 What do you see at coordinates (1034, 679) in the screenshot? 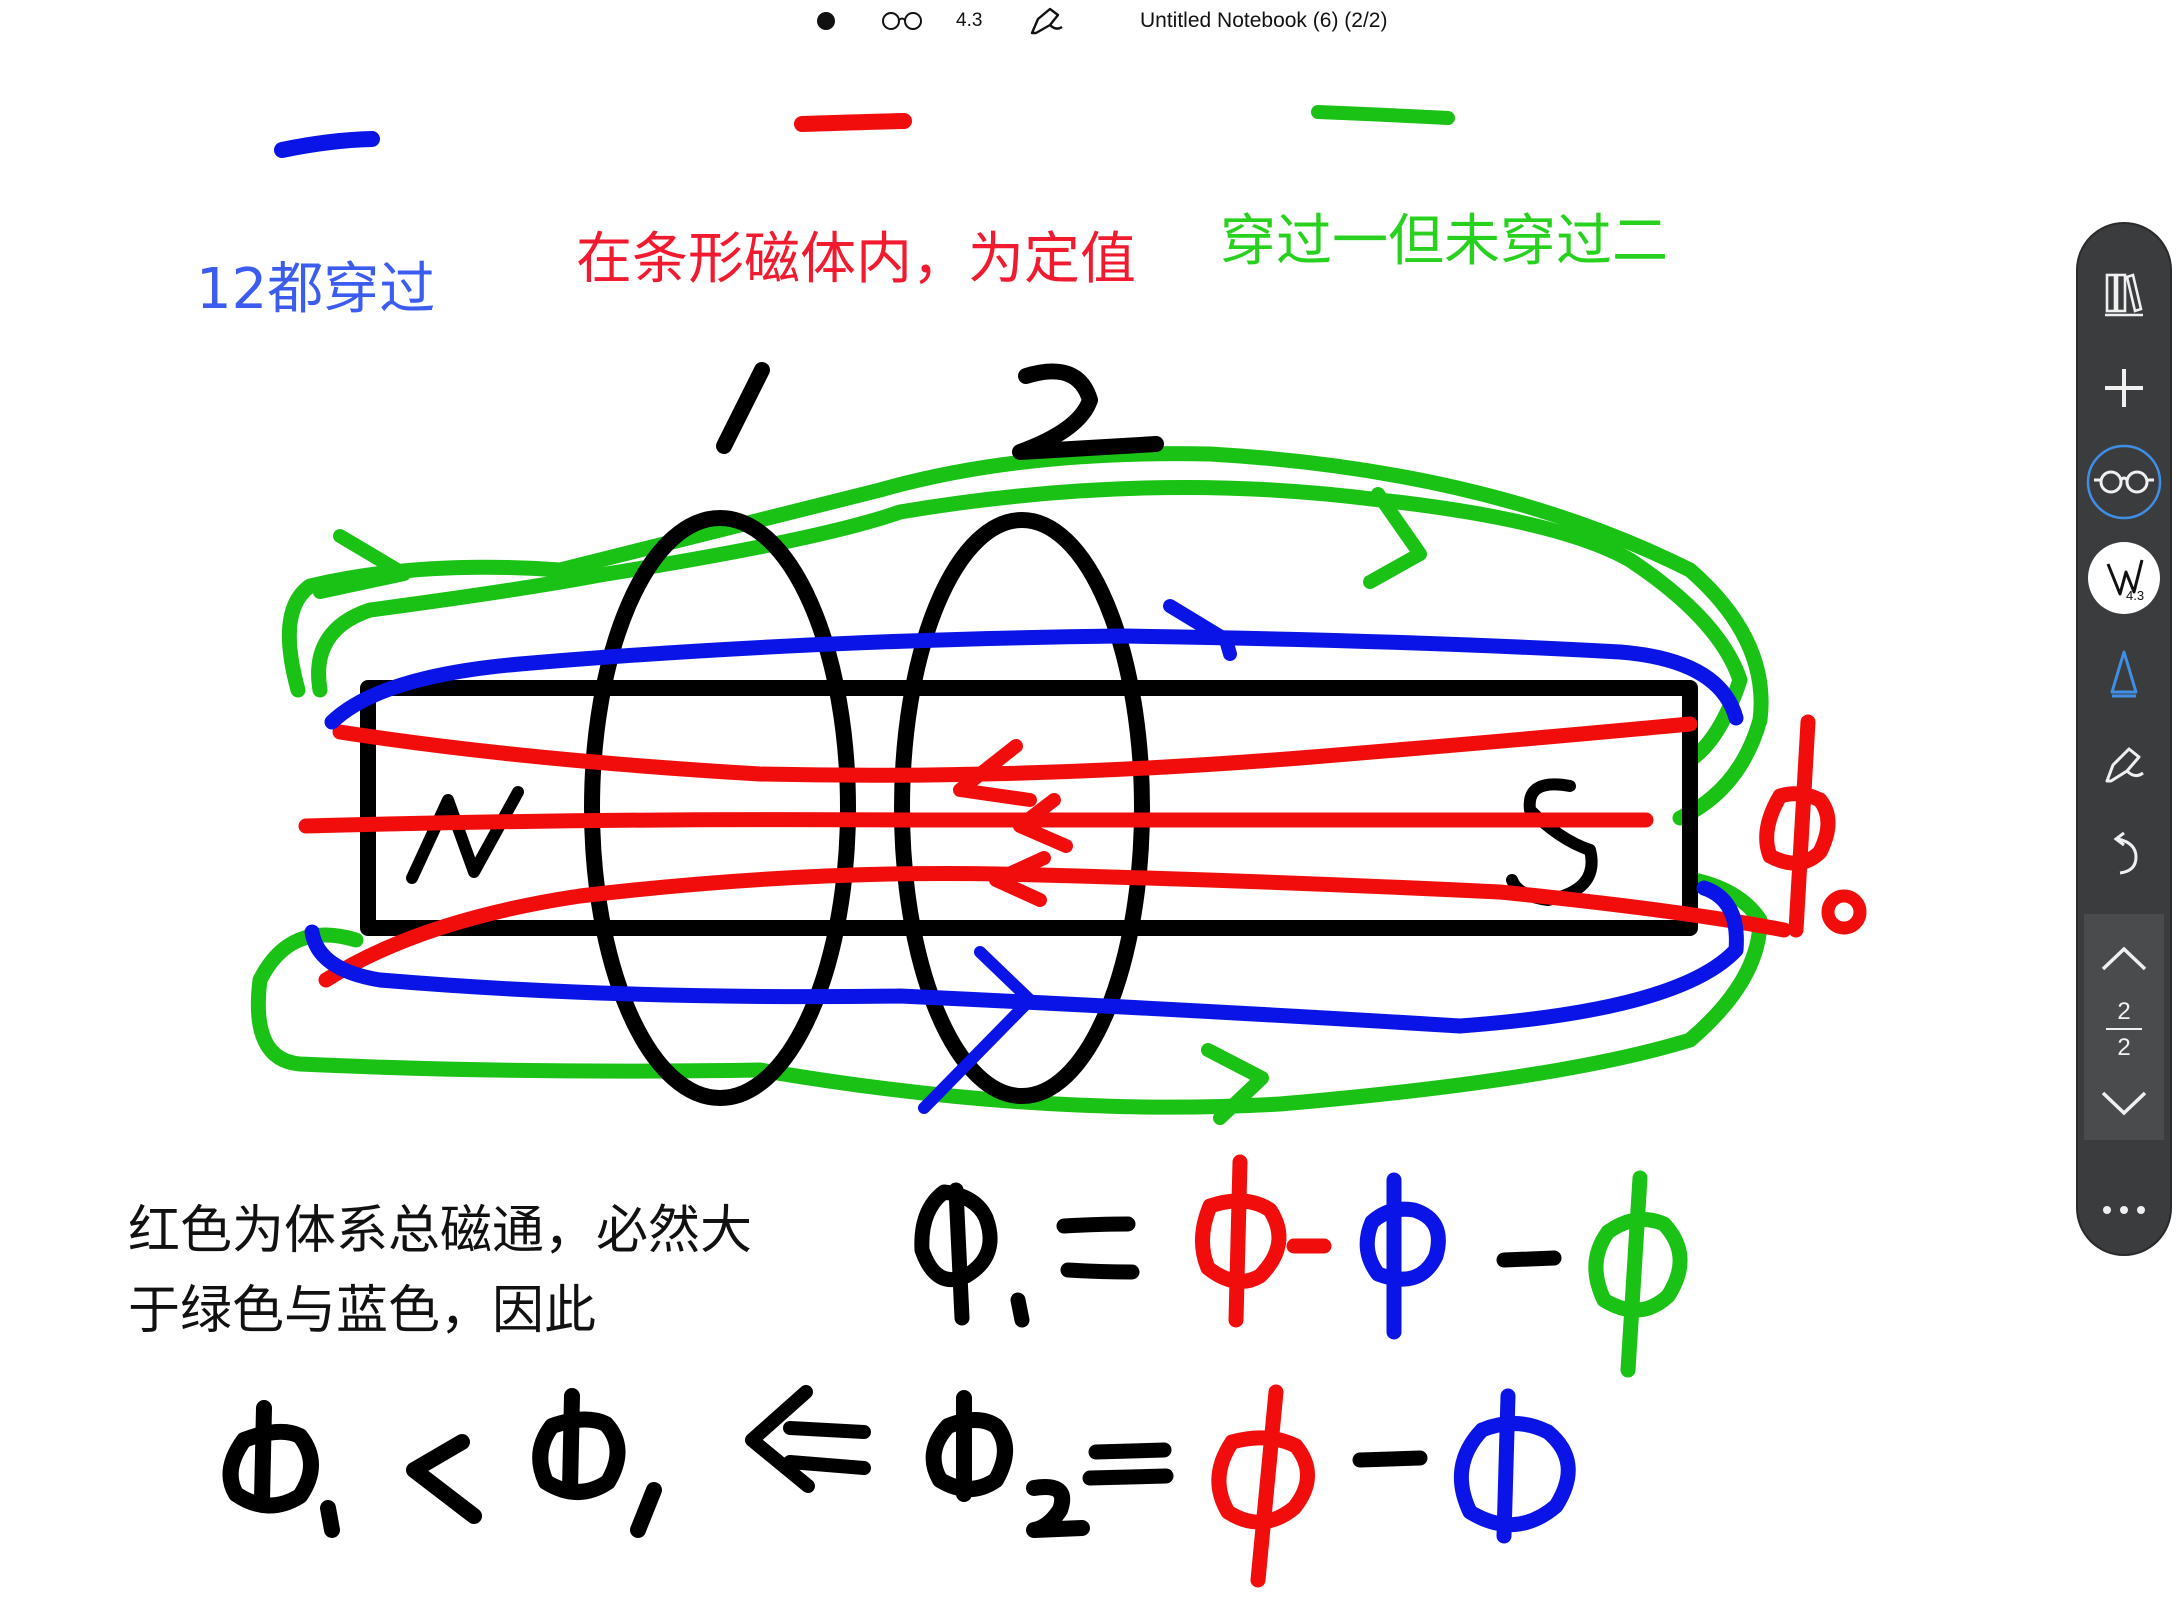
I see `blue-field-line-upper` at bounding box center [1034, 679].